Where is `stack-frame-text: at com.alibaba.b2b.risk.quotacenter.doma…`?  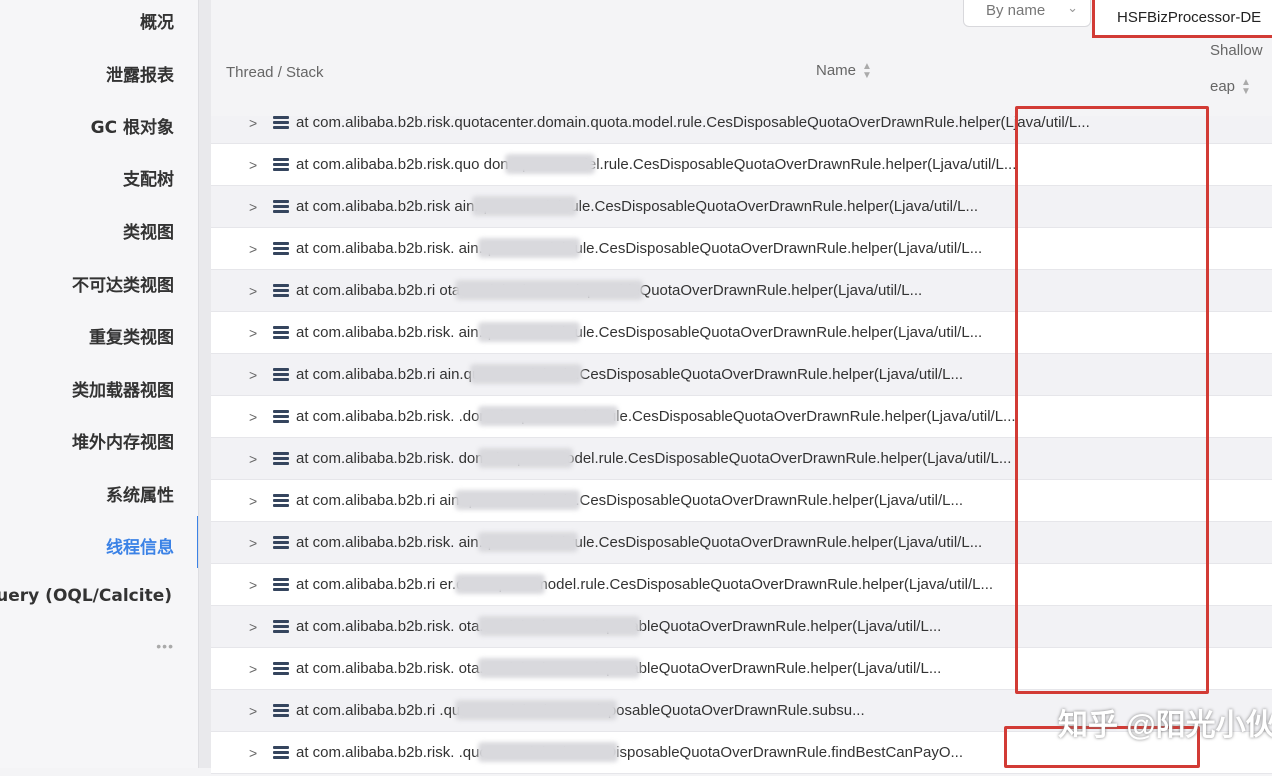
stack-frame-text: at com.alibaba.b2b.risk.quotacenter.doma… is located at coordinates (693, 123).